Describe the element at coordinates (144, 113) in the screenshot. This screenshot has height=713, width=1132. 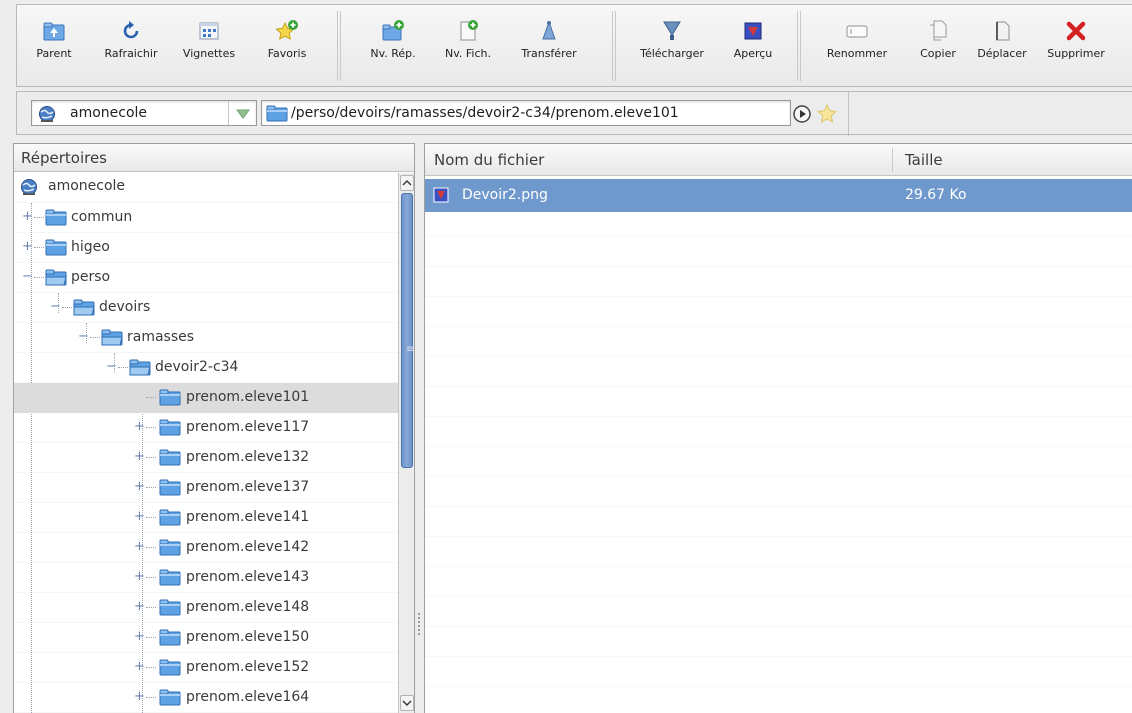
I see `server-combo: amonecole` at that location.